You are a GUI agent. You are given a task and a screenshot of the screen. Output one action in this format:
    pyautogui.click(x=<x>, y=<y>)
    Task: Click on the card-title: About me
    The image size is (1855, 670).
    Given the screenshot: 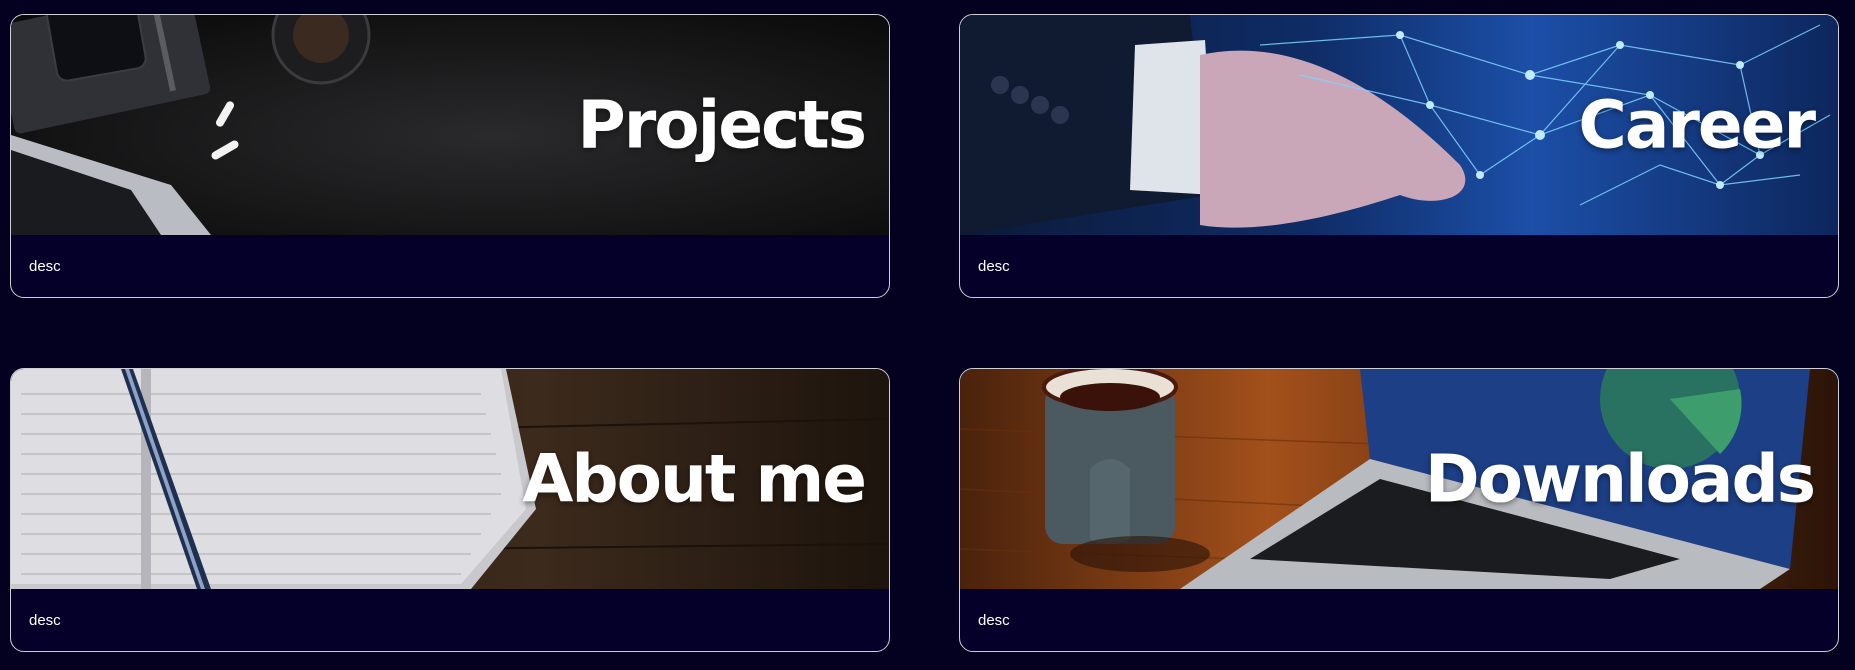 What is the action you would take?
    pyautogui.click(x=694, y=479)
    